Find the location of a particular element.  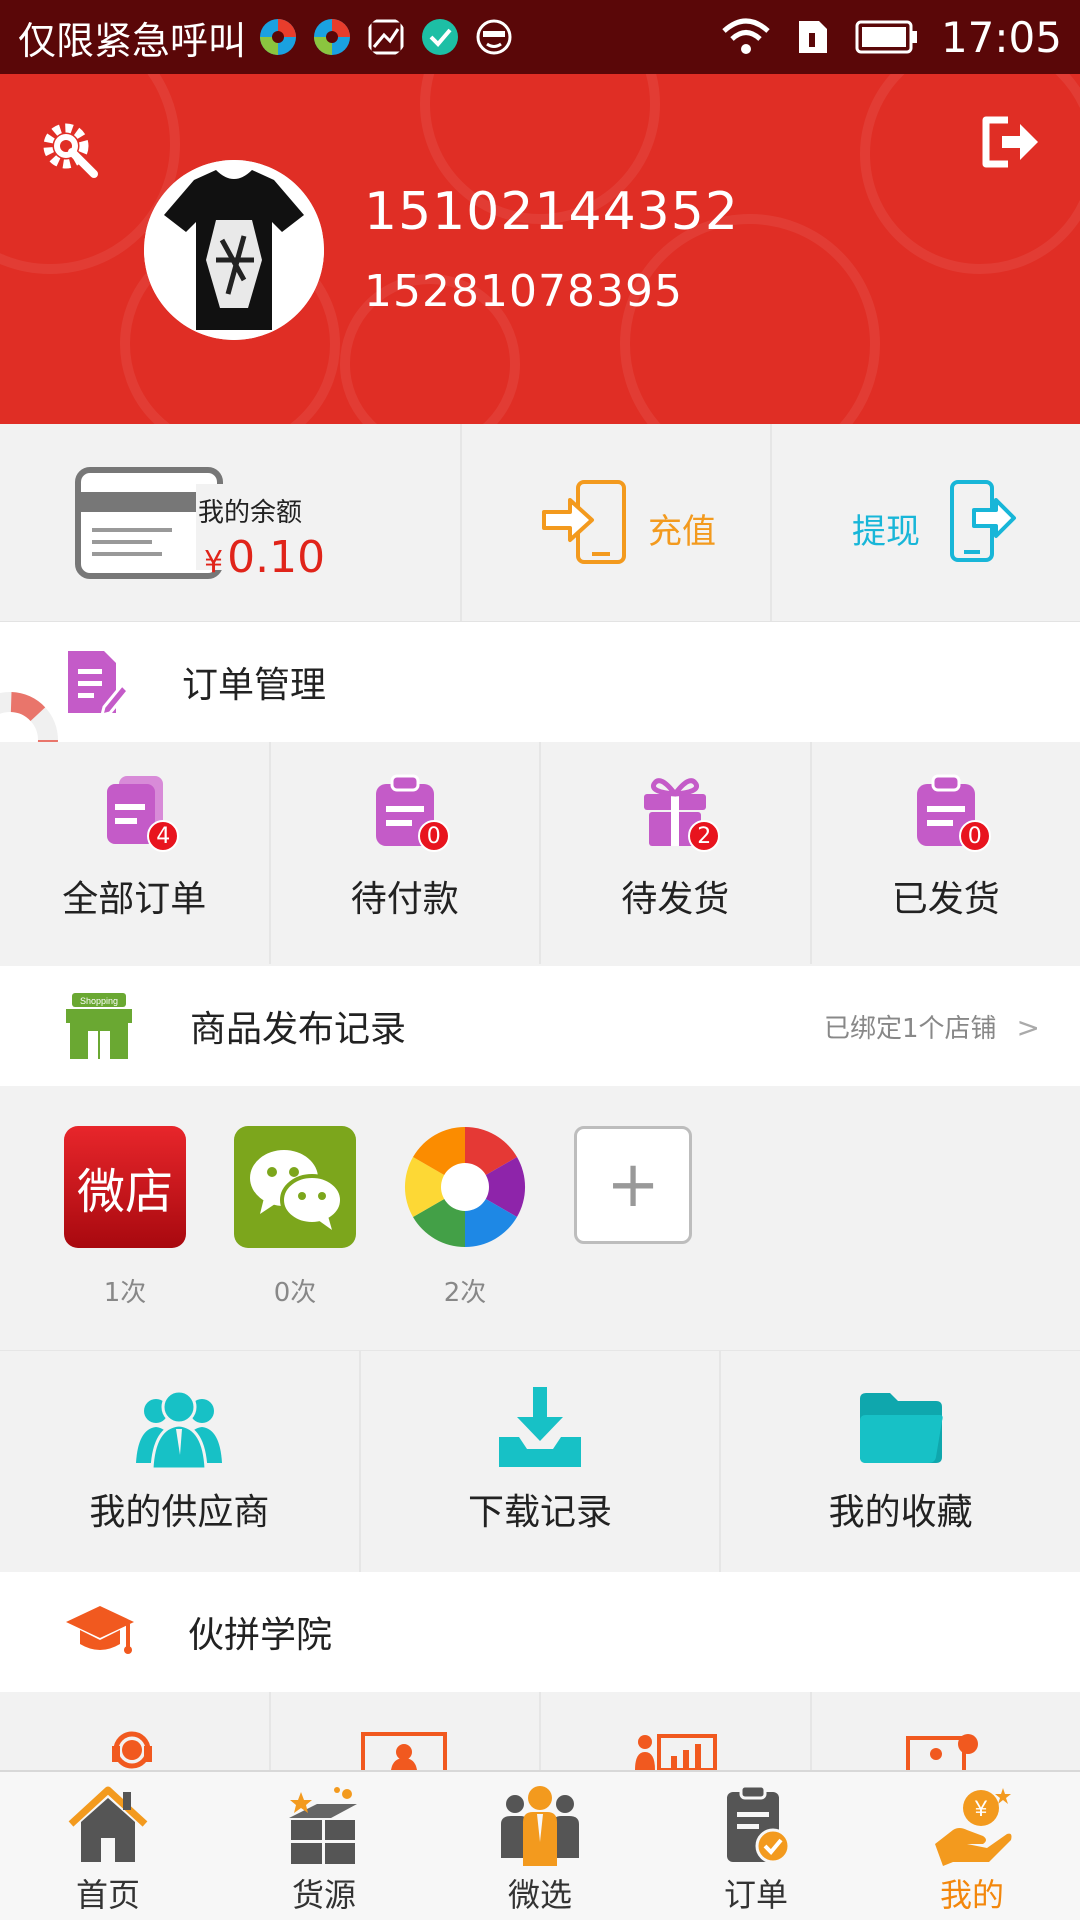

nav-goods-source: 货源 is located at coordinates (324, 1846).